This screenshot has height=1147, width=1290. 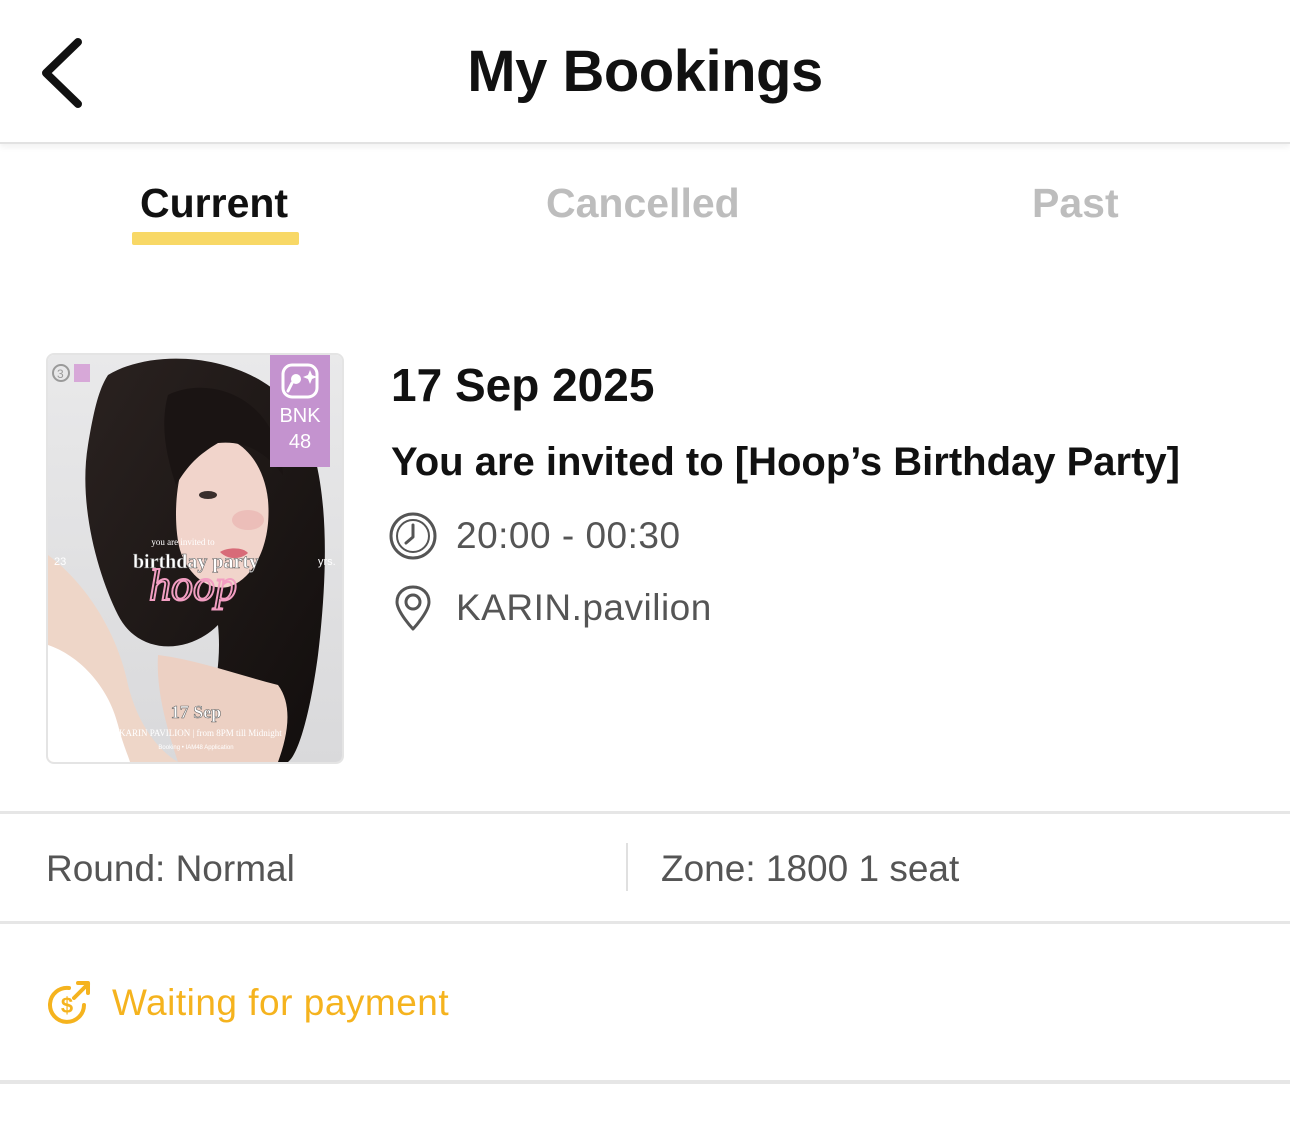 I want to click on page-title: My Bookings, so click(x=645, y=71).